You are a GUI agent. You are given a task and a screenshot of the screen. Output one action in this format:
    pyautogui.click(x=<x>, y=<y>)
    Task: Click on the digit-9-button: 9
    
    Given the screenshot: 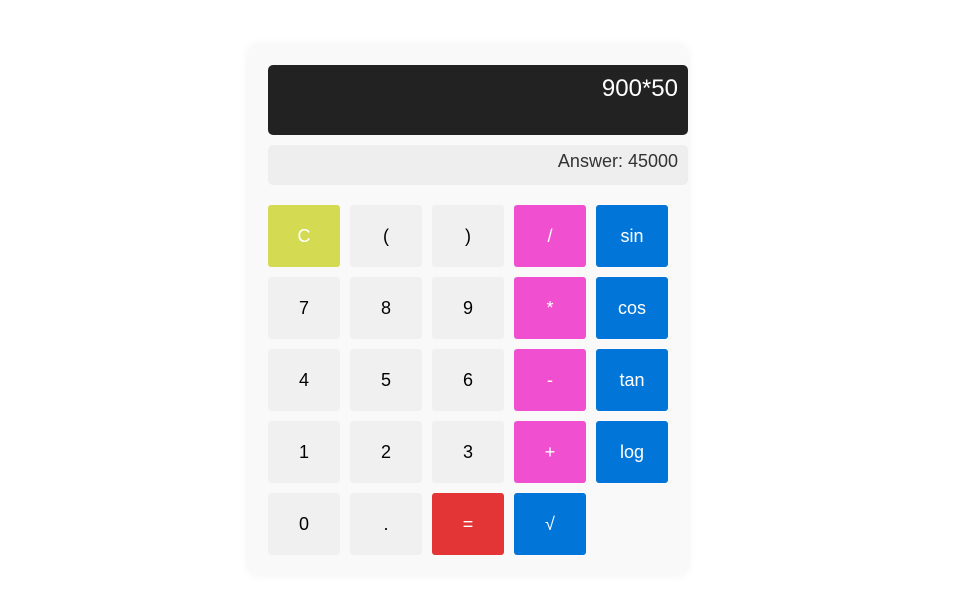 What is the action you would take?
    pyautogui.click(x=468, y=308)
    